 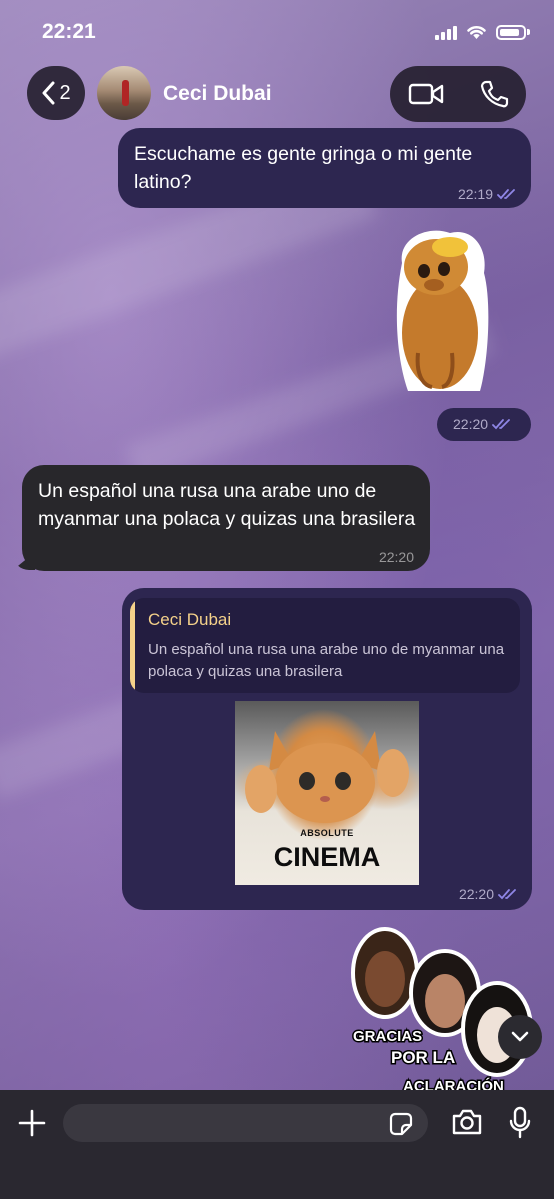 I want to click on contact-name: Ceci Dubai, so click(x=217, y=94).